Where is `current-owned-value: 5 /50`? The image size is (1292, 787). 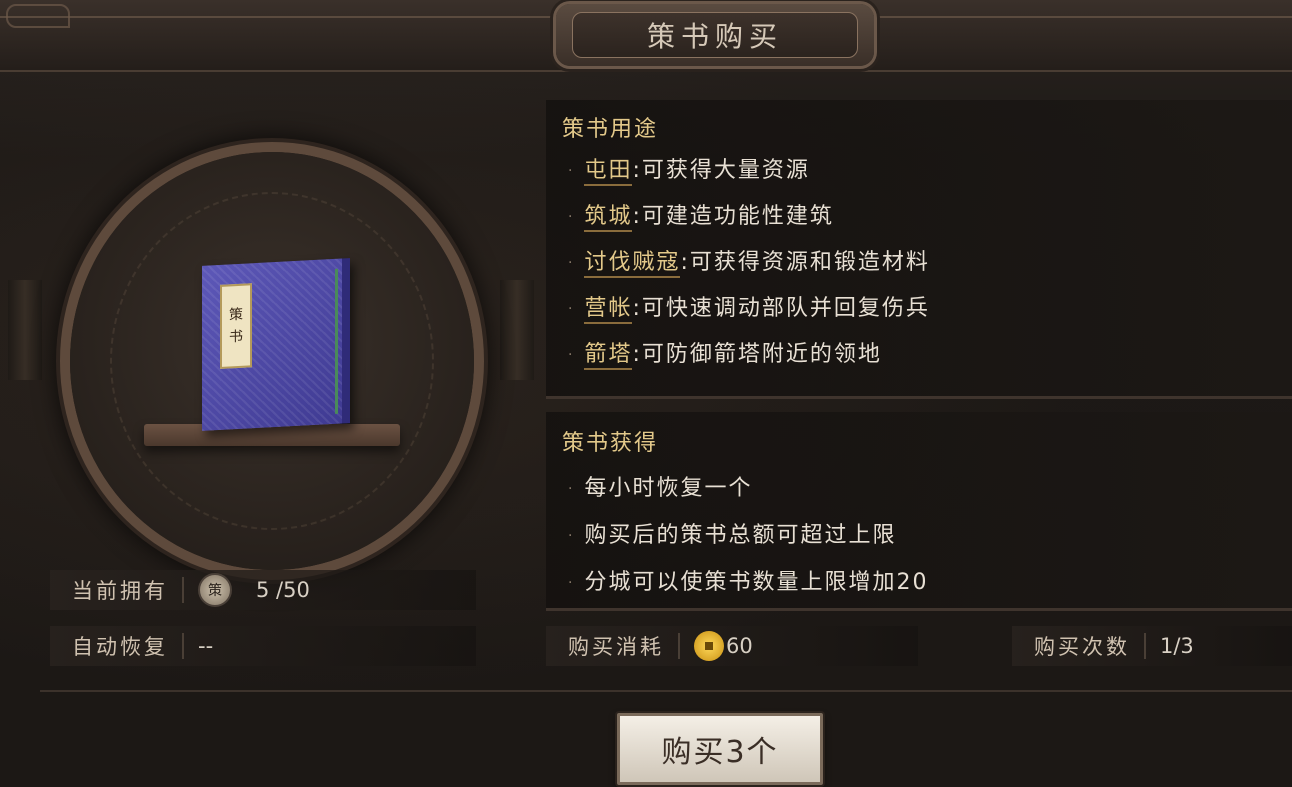
current-owned-value: 5 /50 is located at coordinates (283, 590).